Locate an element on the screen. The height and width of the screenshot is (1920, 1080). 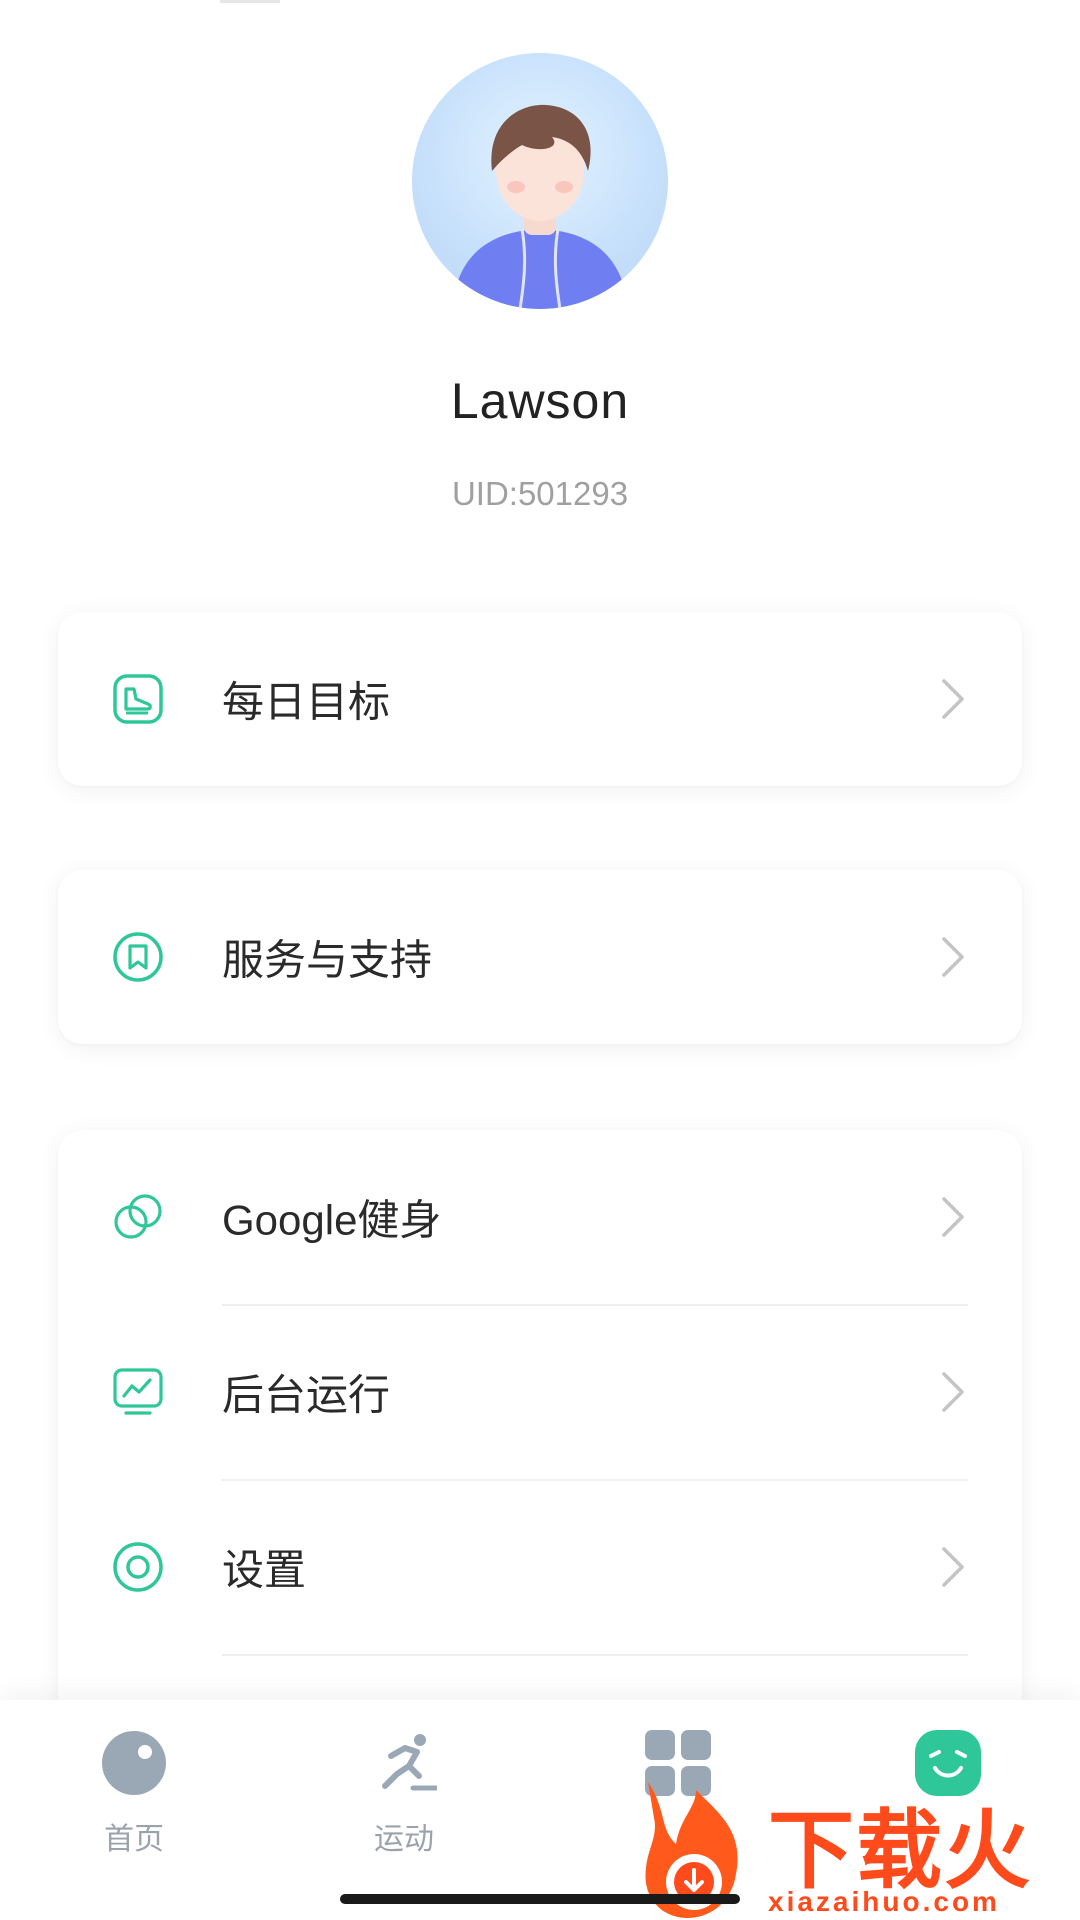
menu-item-label: 每日目标 is located at coordinates (306, 702).